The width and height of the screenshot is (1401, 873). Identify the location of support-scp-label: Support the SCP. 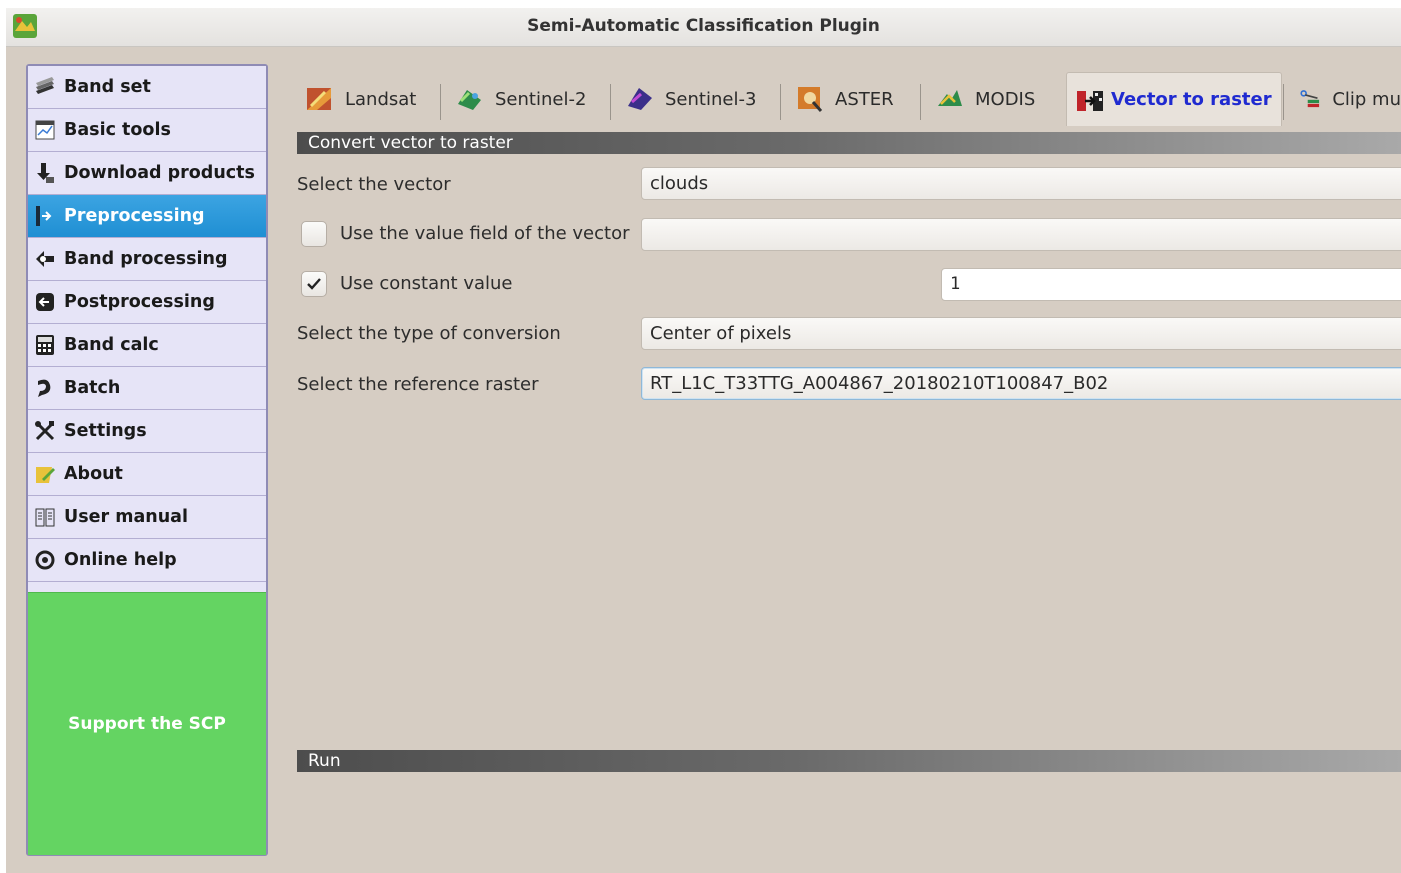
(147, 724).